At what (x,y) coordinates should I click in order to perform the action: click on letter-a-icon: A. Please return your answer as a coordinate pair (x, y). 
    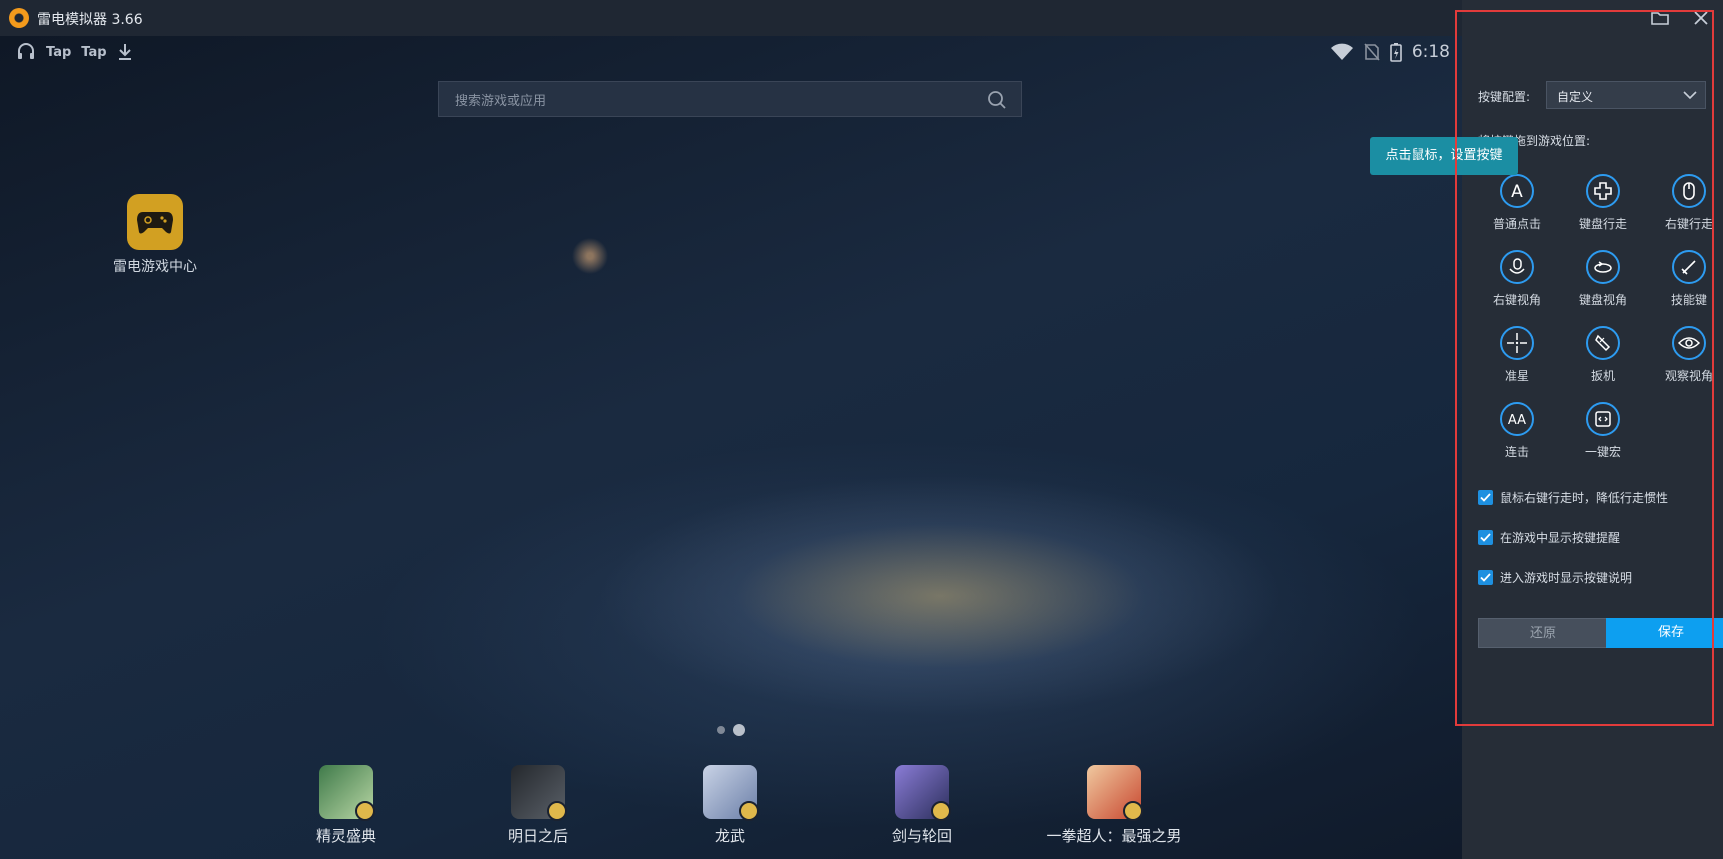
    Looking at the image, I should click on (1517, 191).